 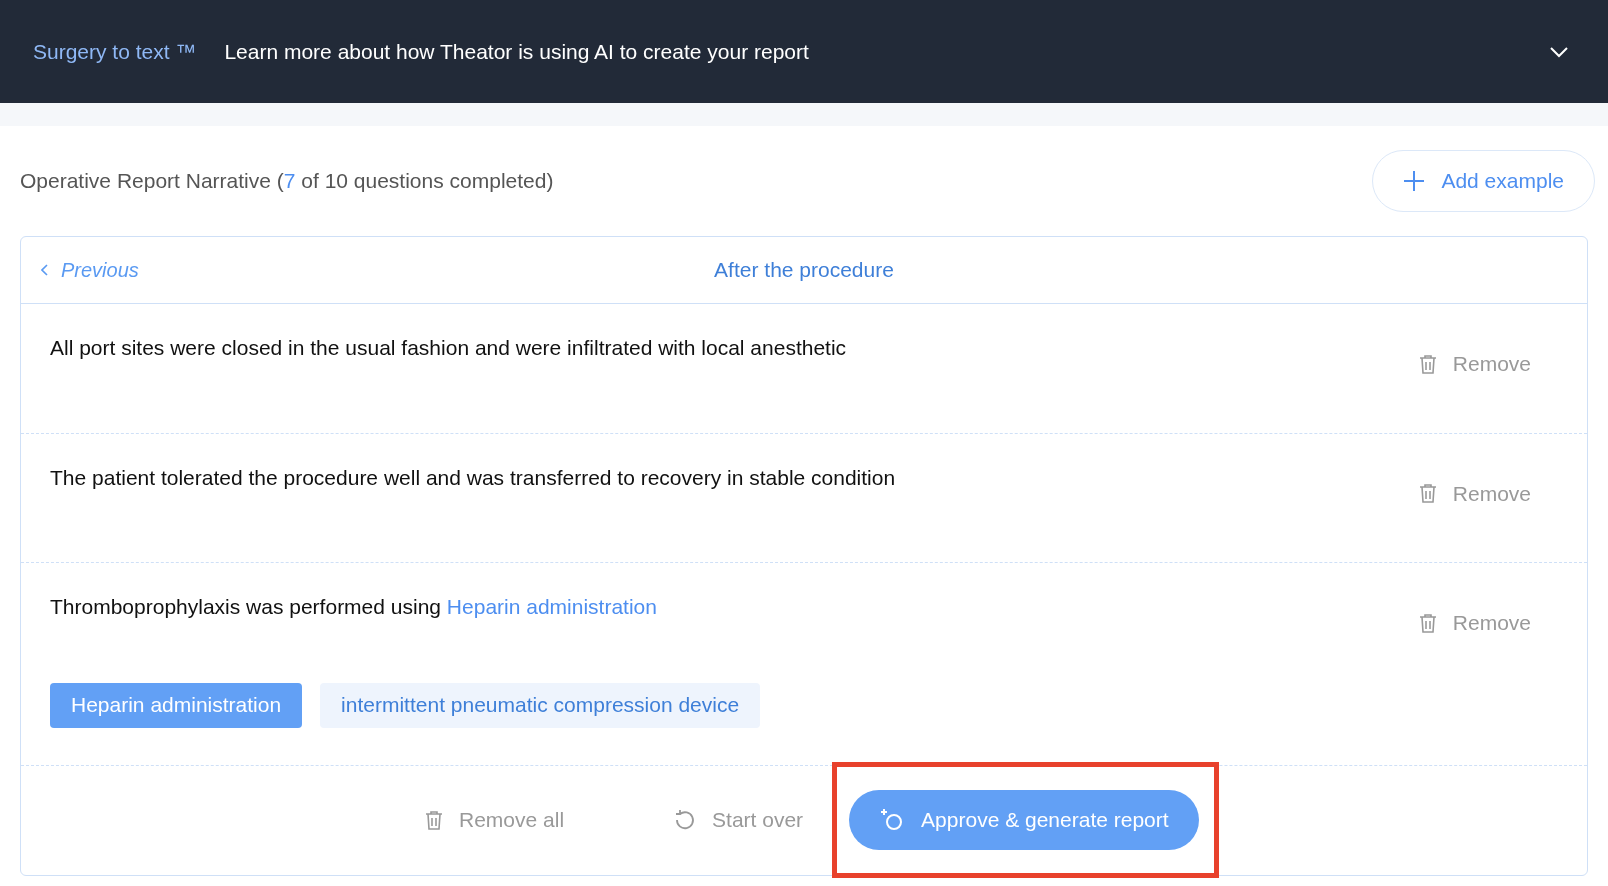 I want to click on banner-message: Learn more about how Theator is using AI to create your report, so click(x=517, y=51).